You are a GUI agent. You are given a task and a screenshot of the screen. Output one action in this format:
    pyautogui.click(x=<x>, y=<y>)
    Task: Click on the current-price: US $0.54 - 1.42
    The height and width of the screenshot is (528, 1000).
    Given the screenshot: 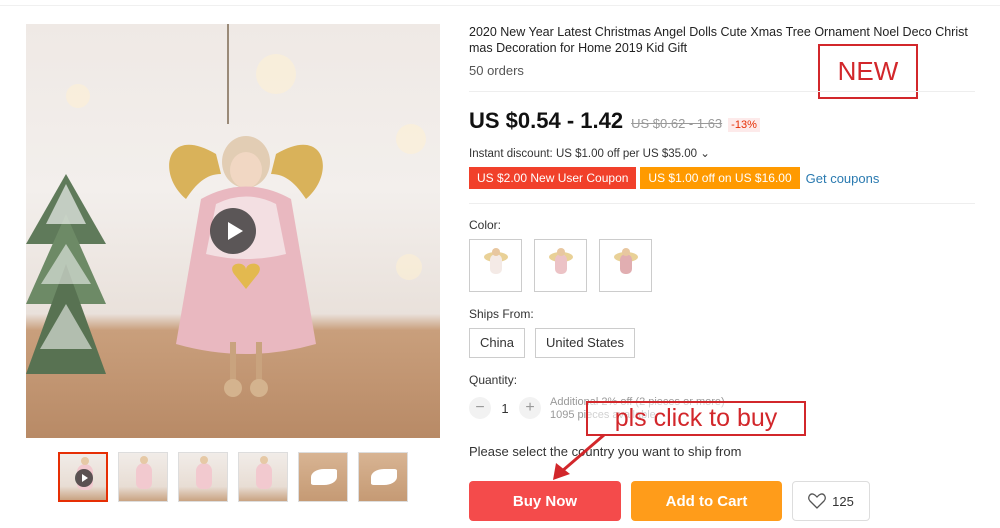 What is the action you would take?
    pyautogui.click(x=546, y=120)
    